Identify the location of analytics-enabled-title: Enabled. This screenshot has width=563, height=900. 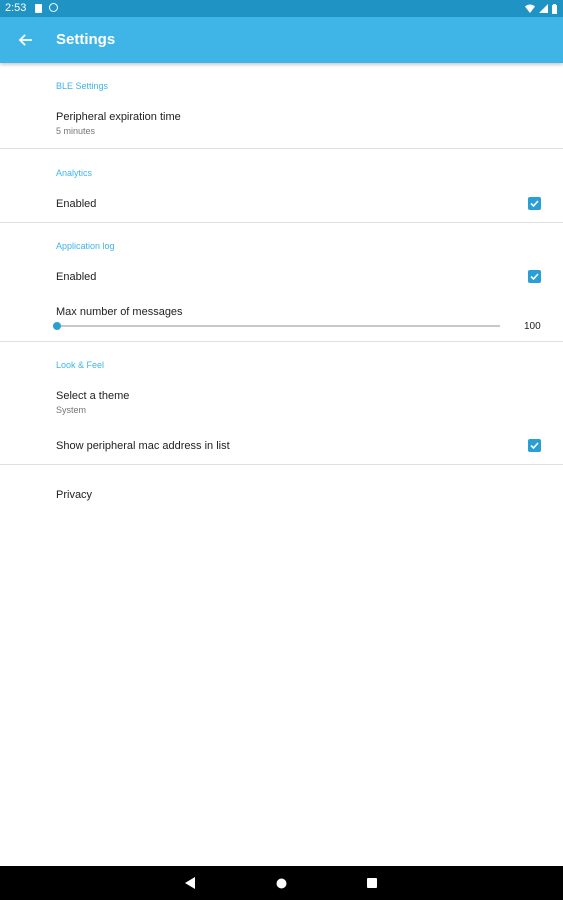
(76, 204).